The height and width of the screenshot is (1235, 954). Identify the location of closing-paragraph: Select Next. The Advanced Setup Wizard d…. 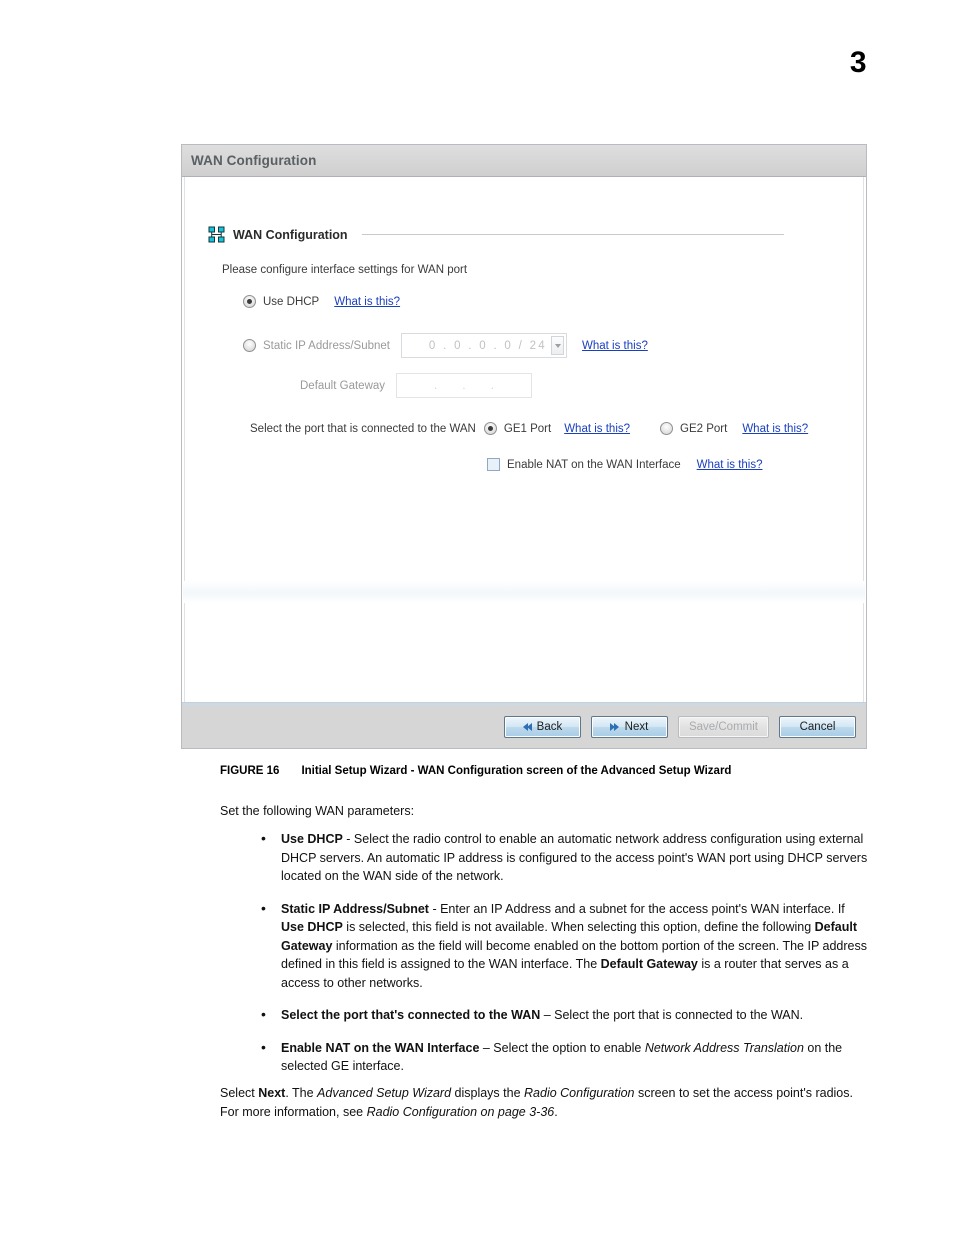
(536, 1102).